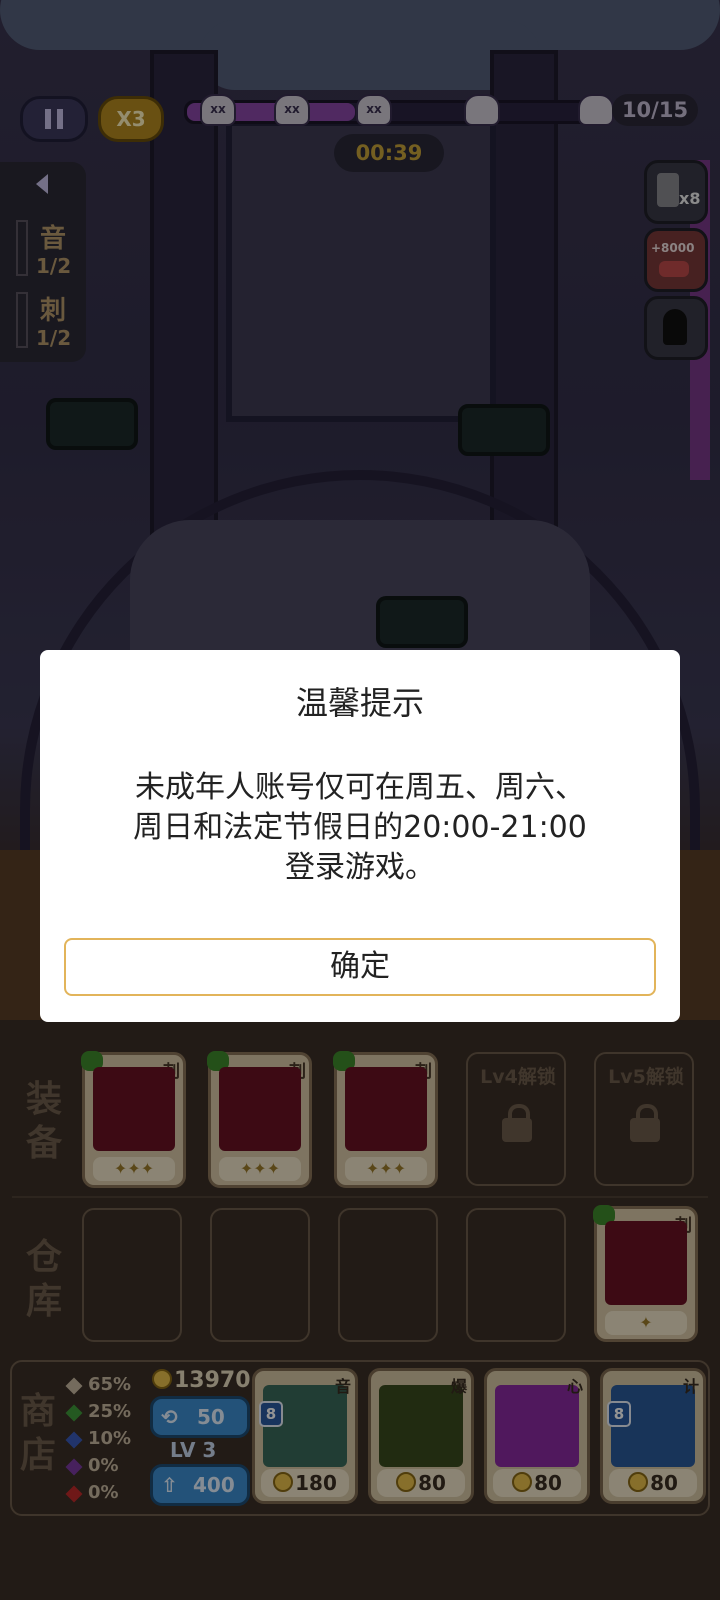 The width and height of the screenshot is (720, 1600). I want to click on dialog-message-line: 登录游戏。, so click(360, 867).